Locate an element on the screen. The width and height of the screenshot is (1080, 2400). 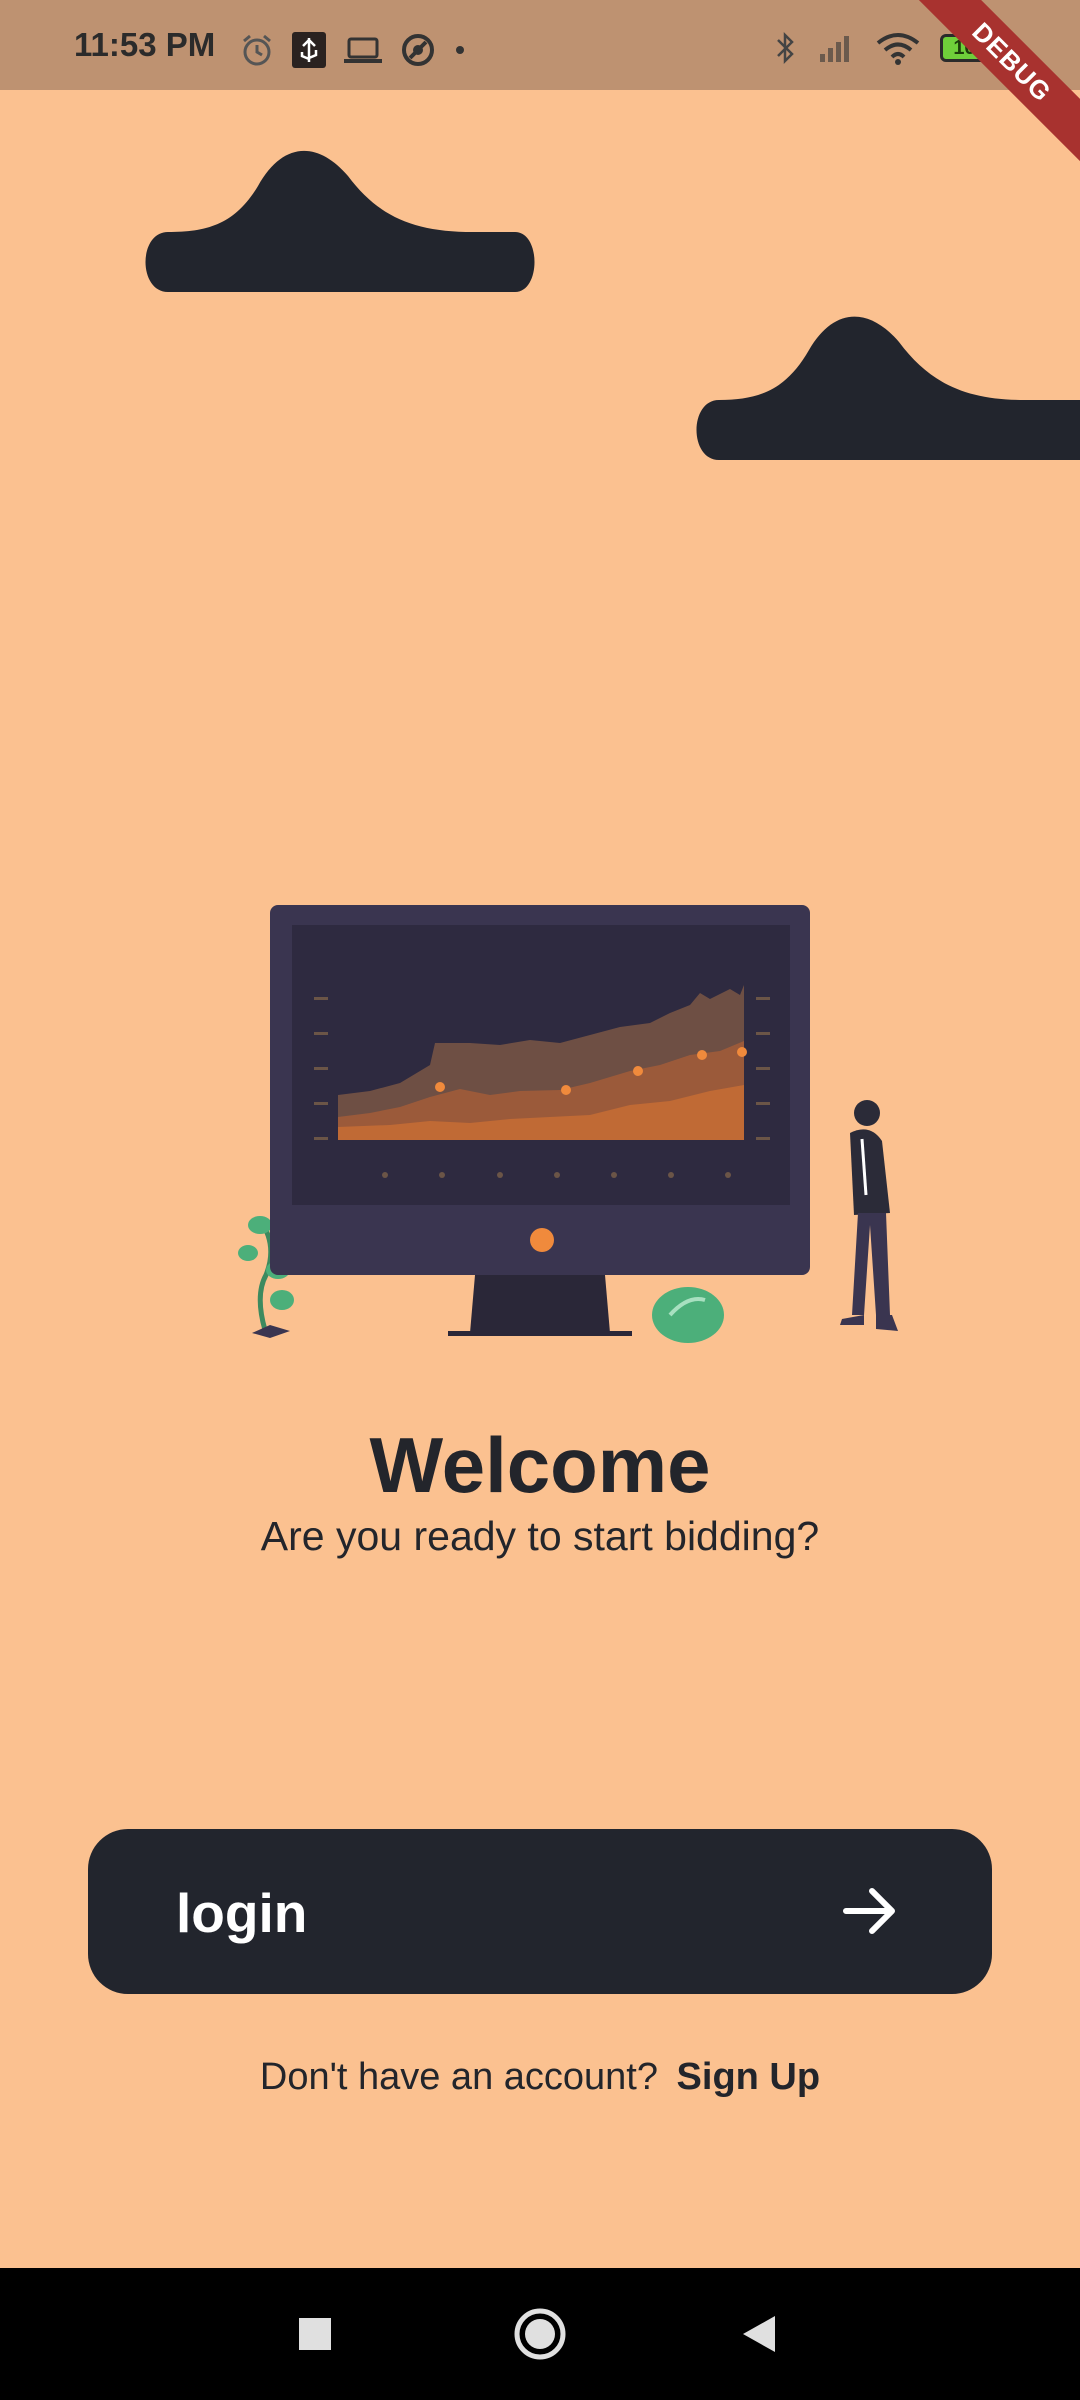
navigation-bar is located at coordinates (540, 2334).